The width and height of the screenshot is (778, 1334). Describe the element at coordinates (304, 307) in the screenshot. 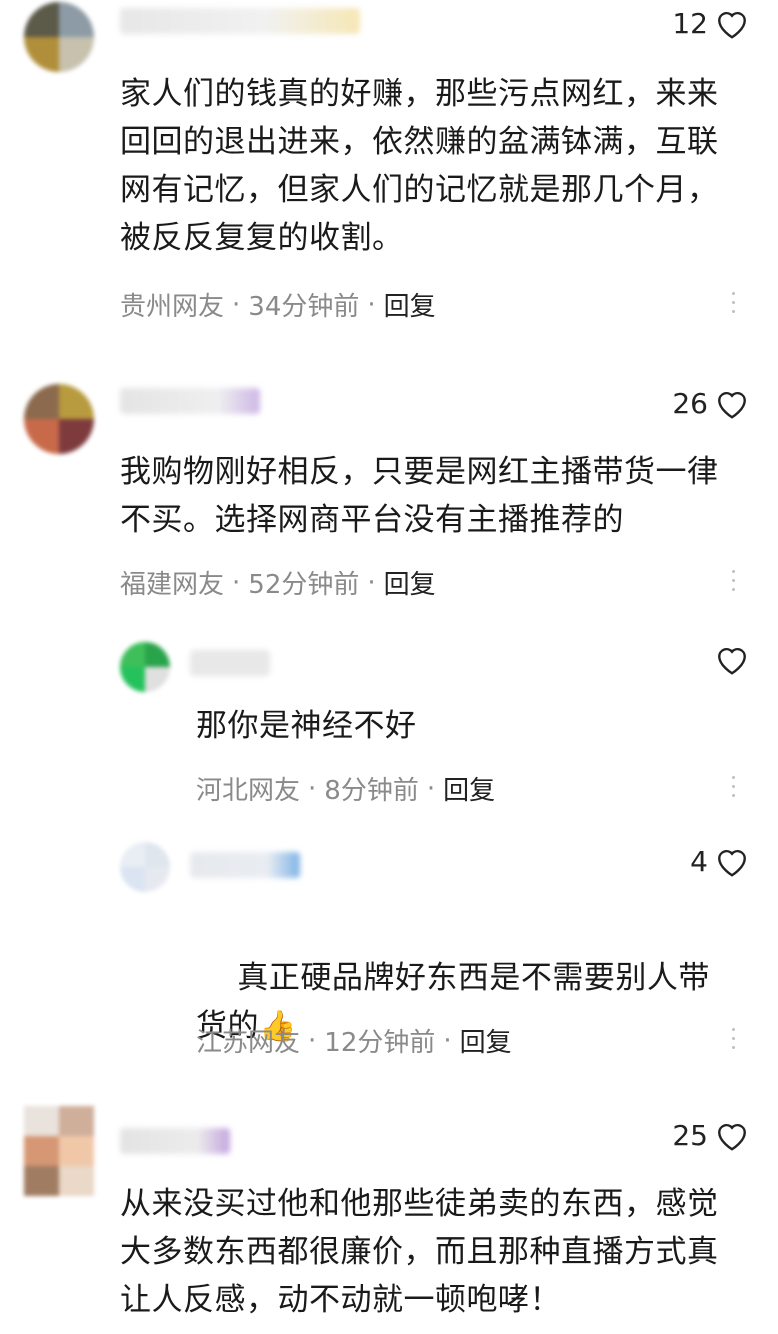

I see `timestamp: 34分钟前` at that location.